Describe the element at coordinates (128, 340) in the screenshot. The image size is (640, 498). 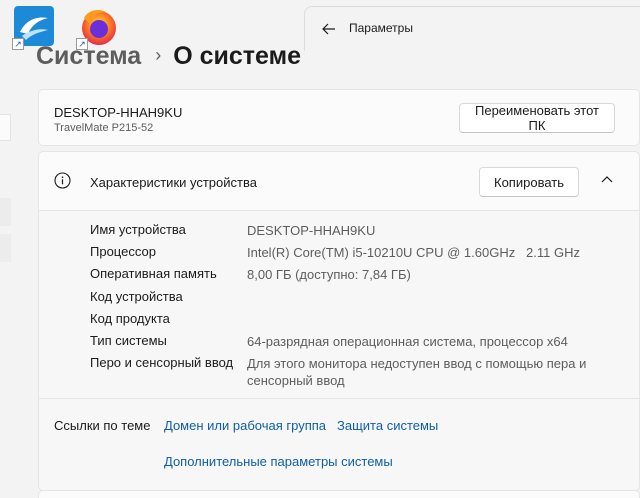
I see `spec-label: Тип системы` at that location.